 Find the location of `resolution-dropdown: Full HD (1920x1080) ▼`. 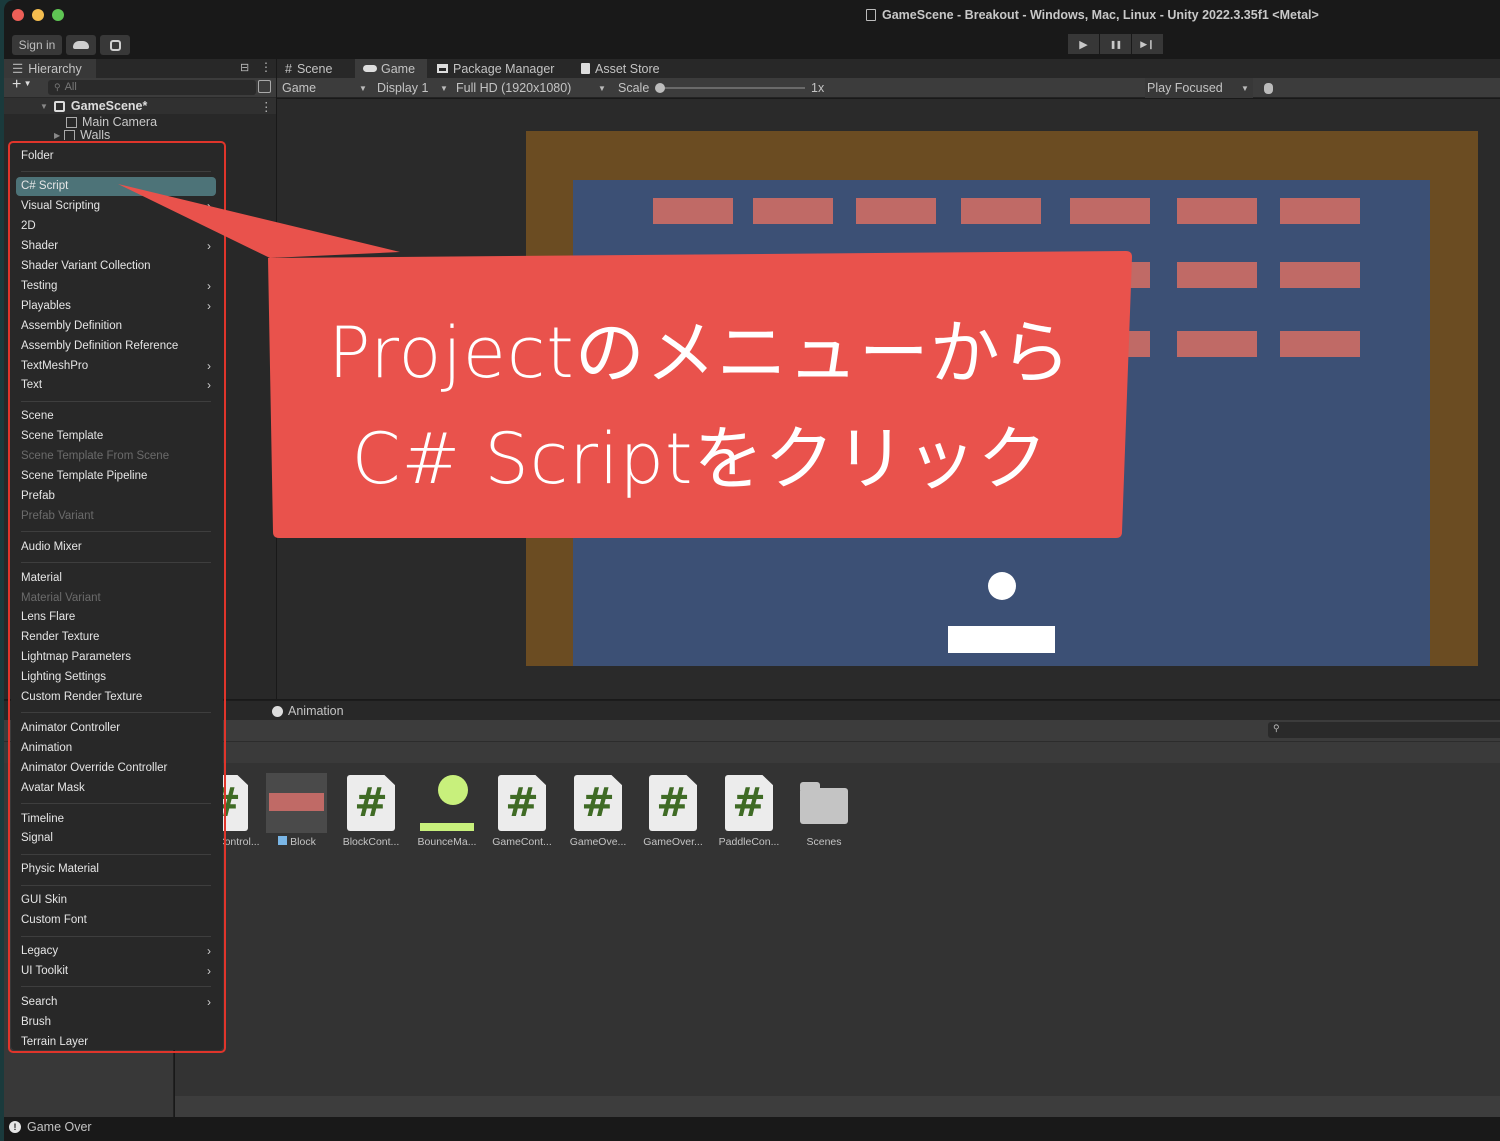

resolution-dropdown: Full HD (1920x1080) ▼ is located at coordinates (531, 88).